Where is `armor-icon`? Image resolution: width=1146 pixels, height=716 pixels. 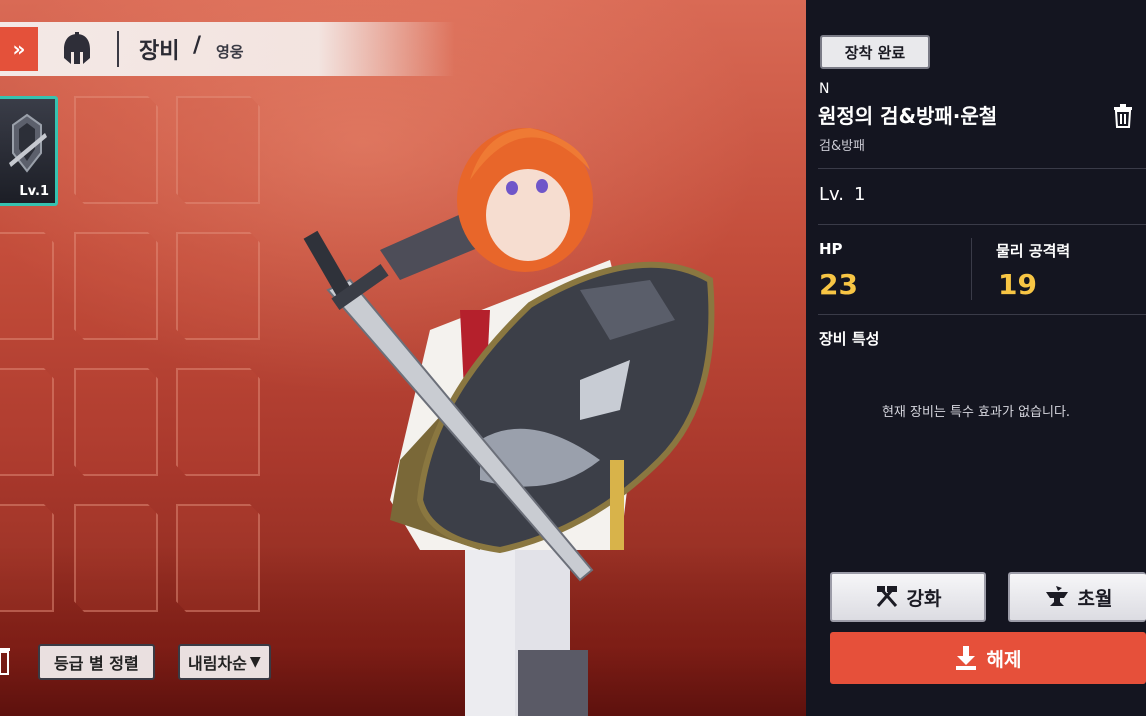
armor-icon is located at coordinates (28, 143).